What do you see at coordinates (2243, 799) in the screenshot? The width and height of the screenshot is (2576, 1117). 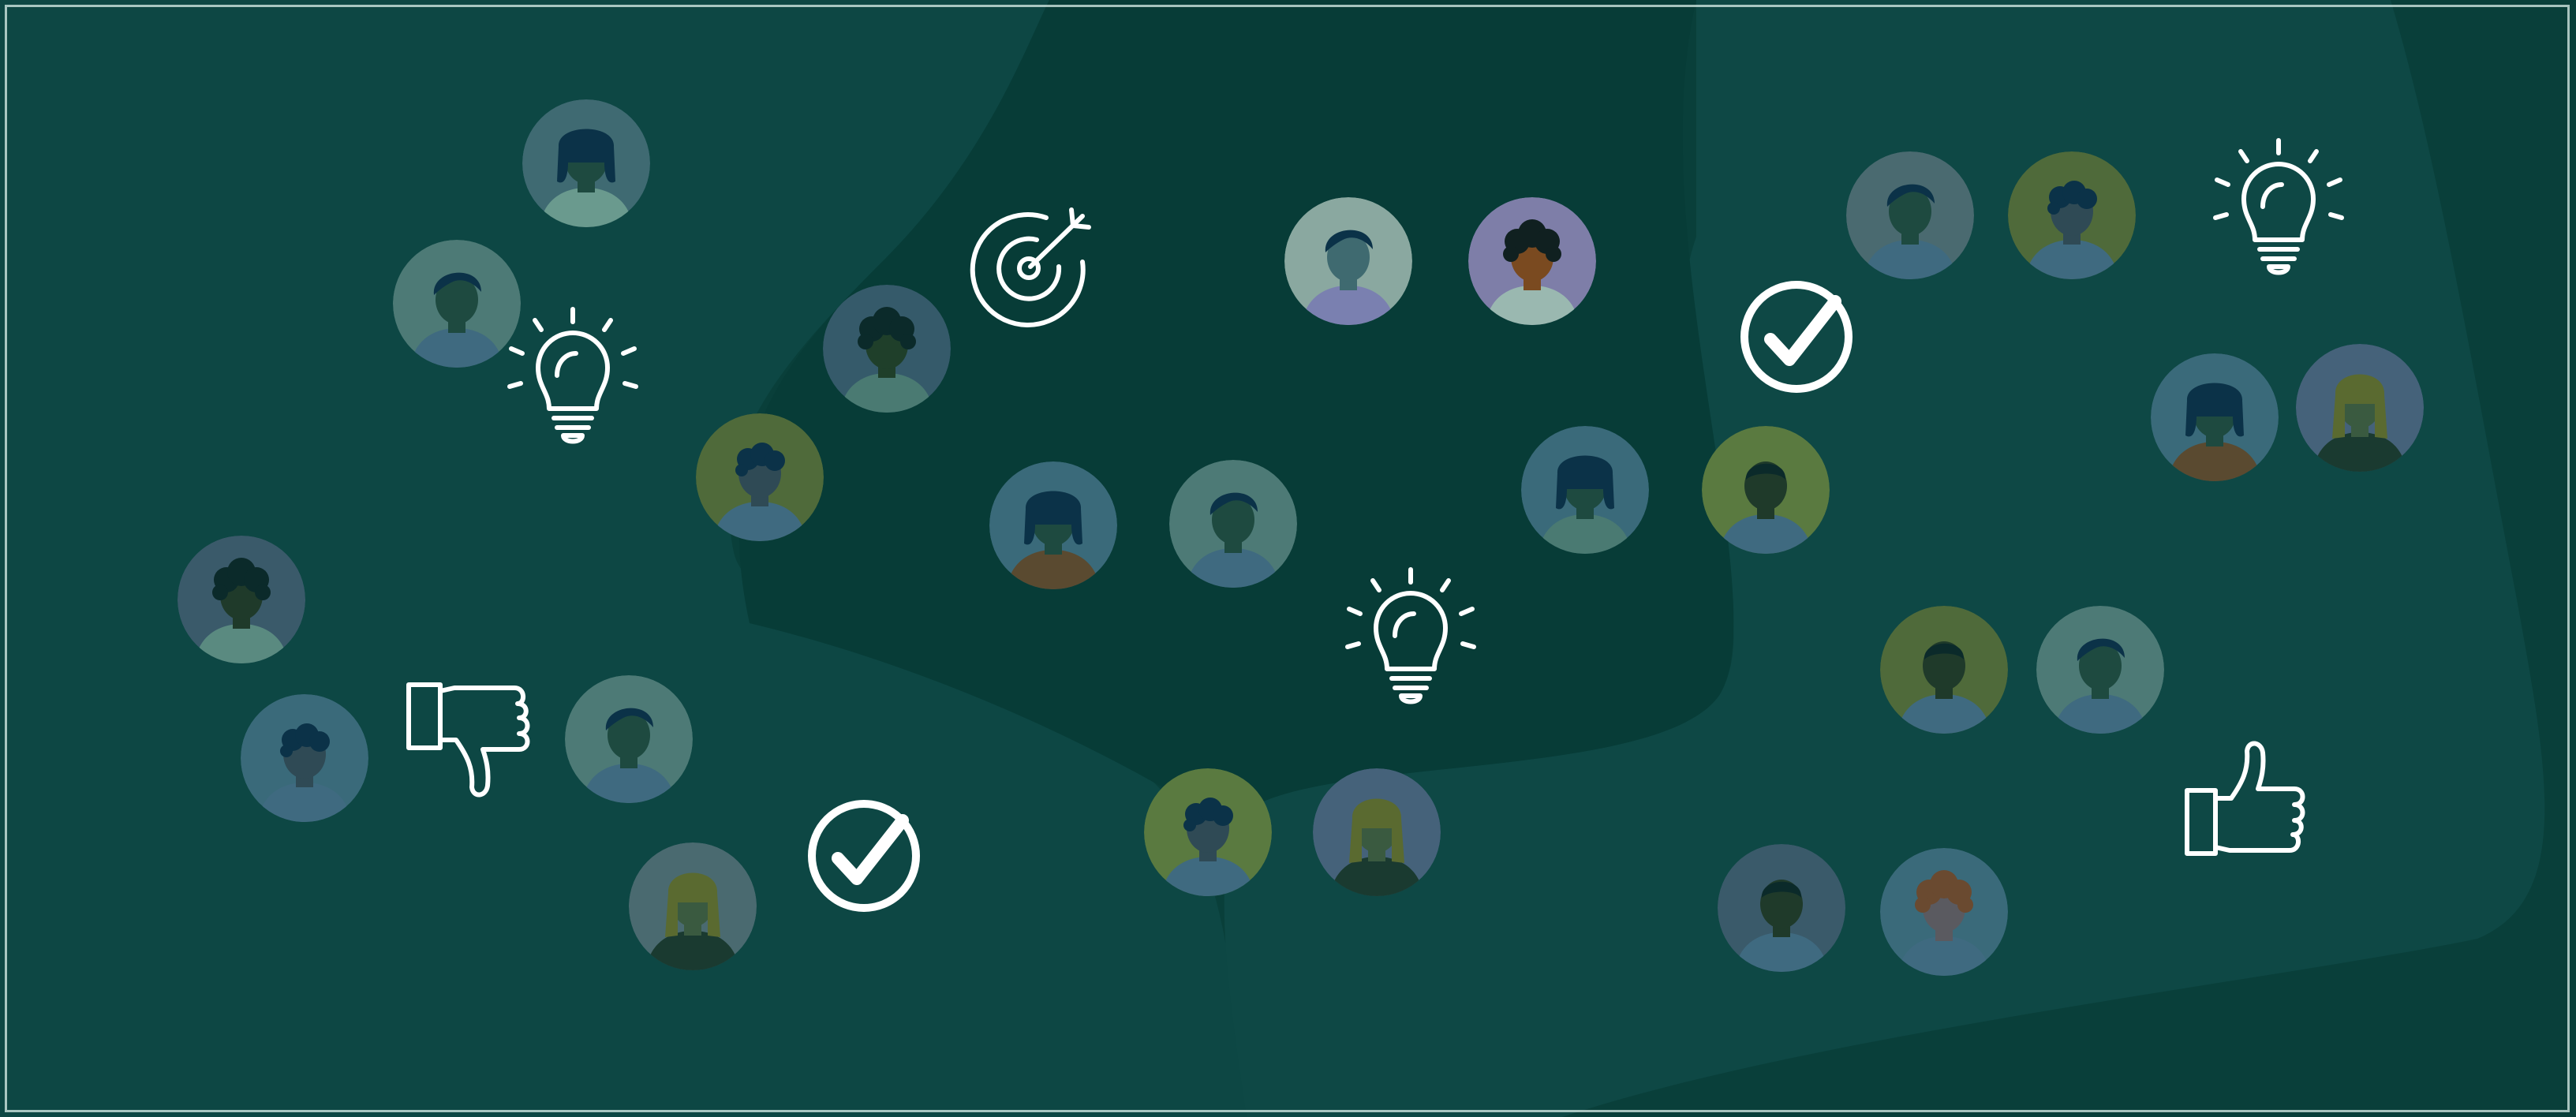 I see `thumbs-up-icon` at bounding box center [2243, 799].